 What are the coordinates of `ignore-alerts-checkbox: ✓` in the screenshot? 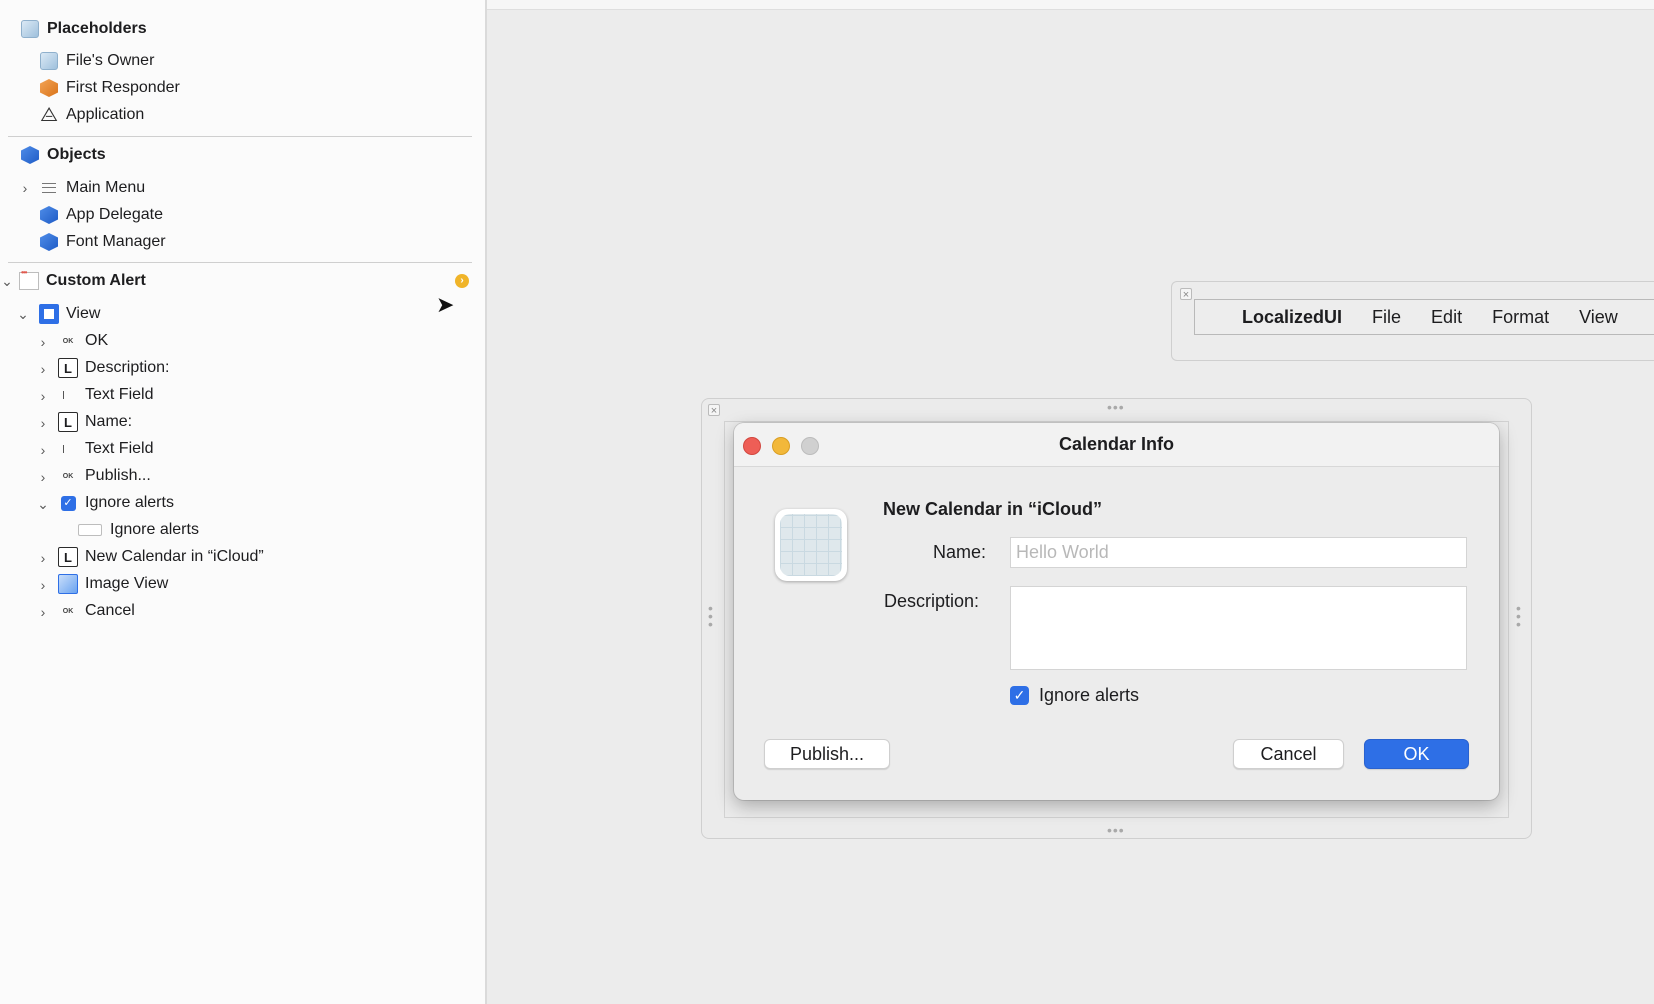 It's located at (1019, 695).